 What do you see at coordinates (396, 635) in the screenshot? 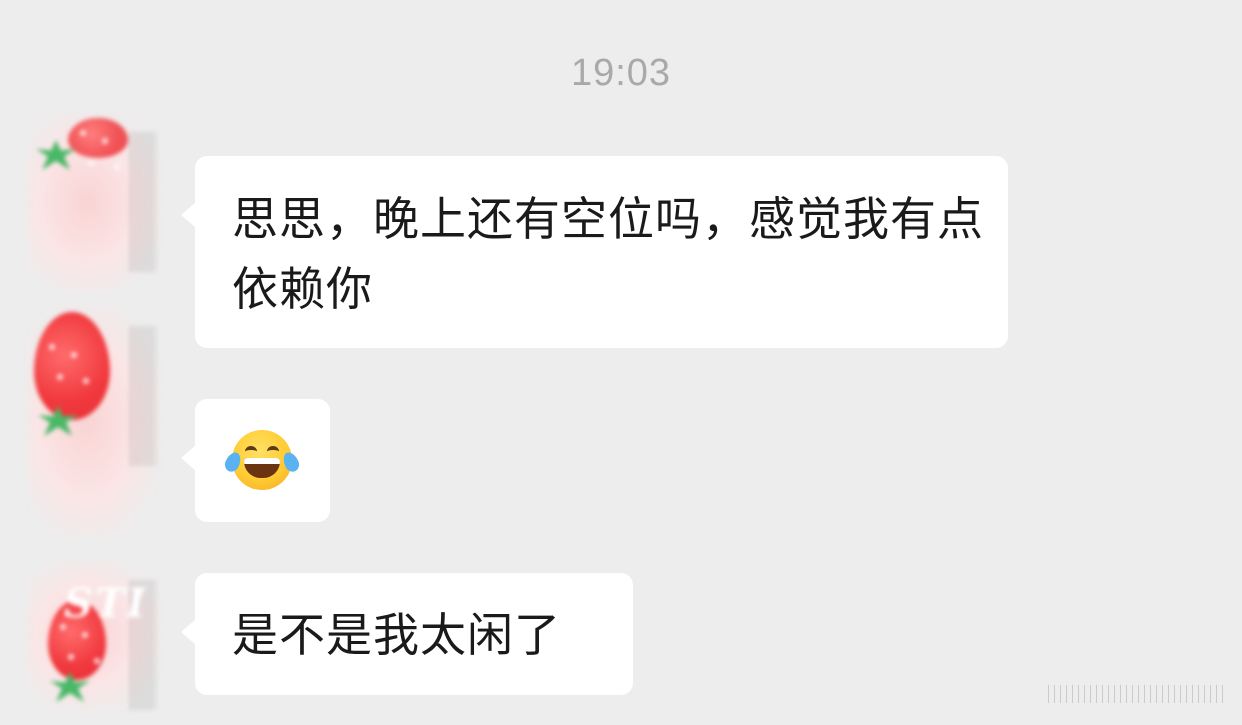
I see `message-text: 是不是我太闲了` at bounding box center [396, 635].